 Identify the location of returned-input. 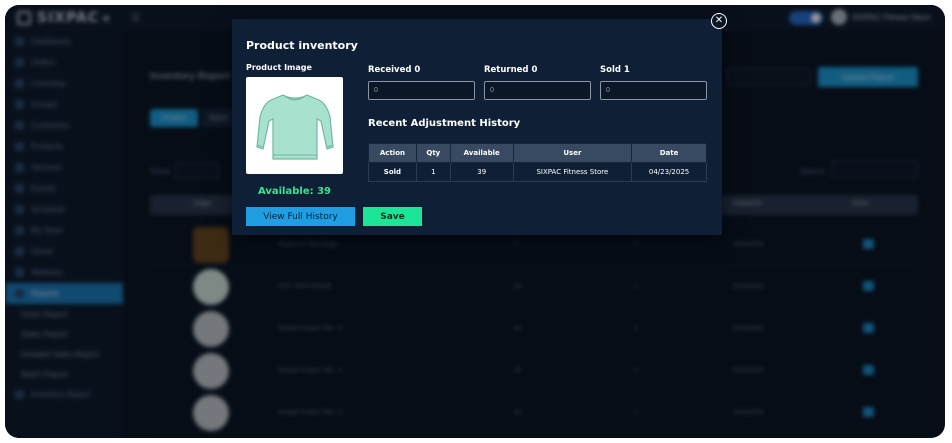
(537, 90).